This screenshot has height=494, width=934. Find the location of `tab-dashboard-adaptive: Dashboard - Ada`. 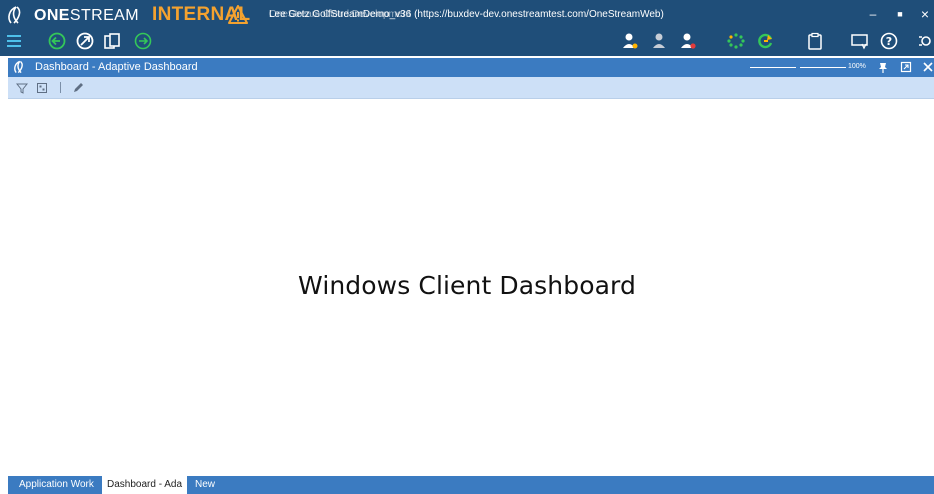

tab-dashboard-adaptive: Dashboard - Ada is located at coordinates (145, 485).